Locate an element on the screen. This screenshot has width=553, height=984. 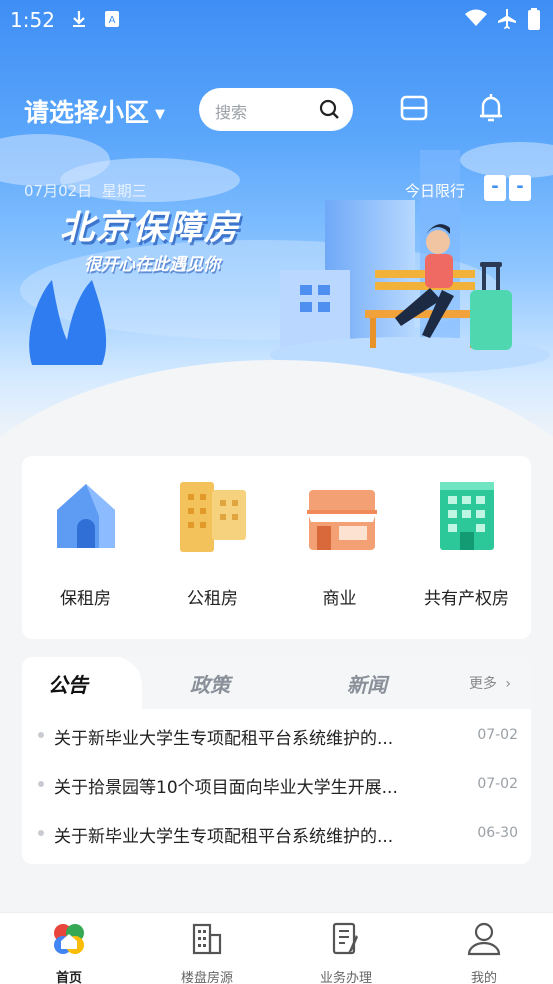
a-box-icon: A is located at coordinates (112, 19).